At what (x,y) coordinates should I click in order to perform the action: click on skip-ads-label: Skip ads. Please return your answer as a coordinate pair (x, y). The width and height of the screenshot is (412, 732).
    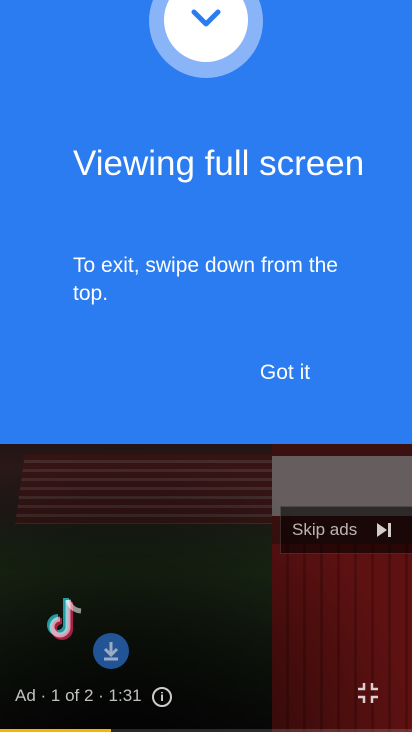
    Looking at the image, I should click on (325, 529).